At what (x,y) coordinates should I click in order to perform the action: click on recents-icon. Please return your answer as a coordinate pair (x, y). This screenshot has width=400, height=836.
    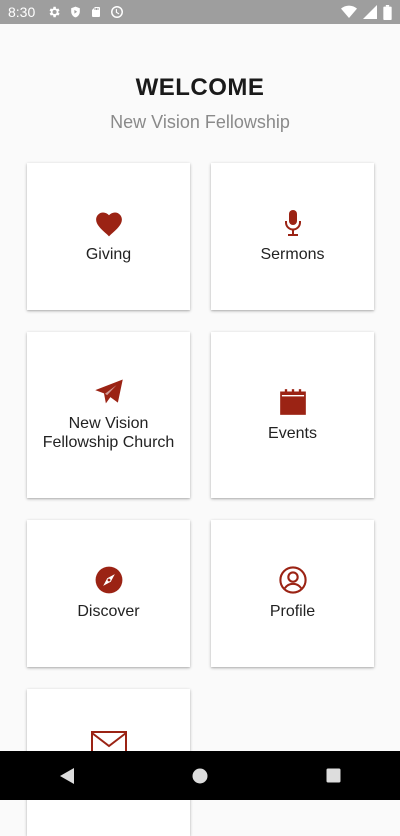
    Looking at the image, I should click on (333, 775).